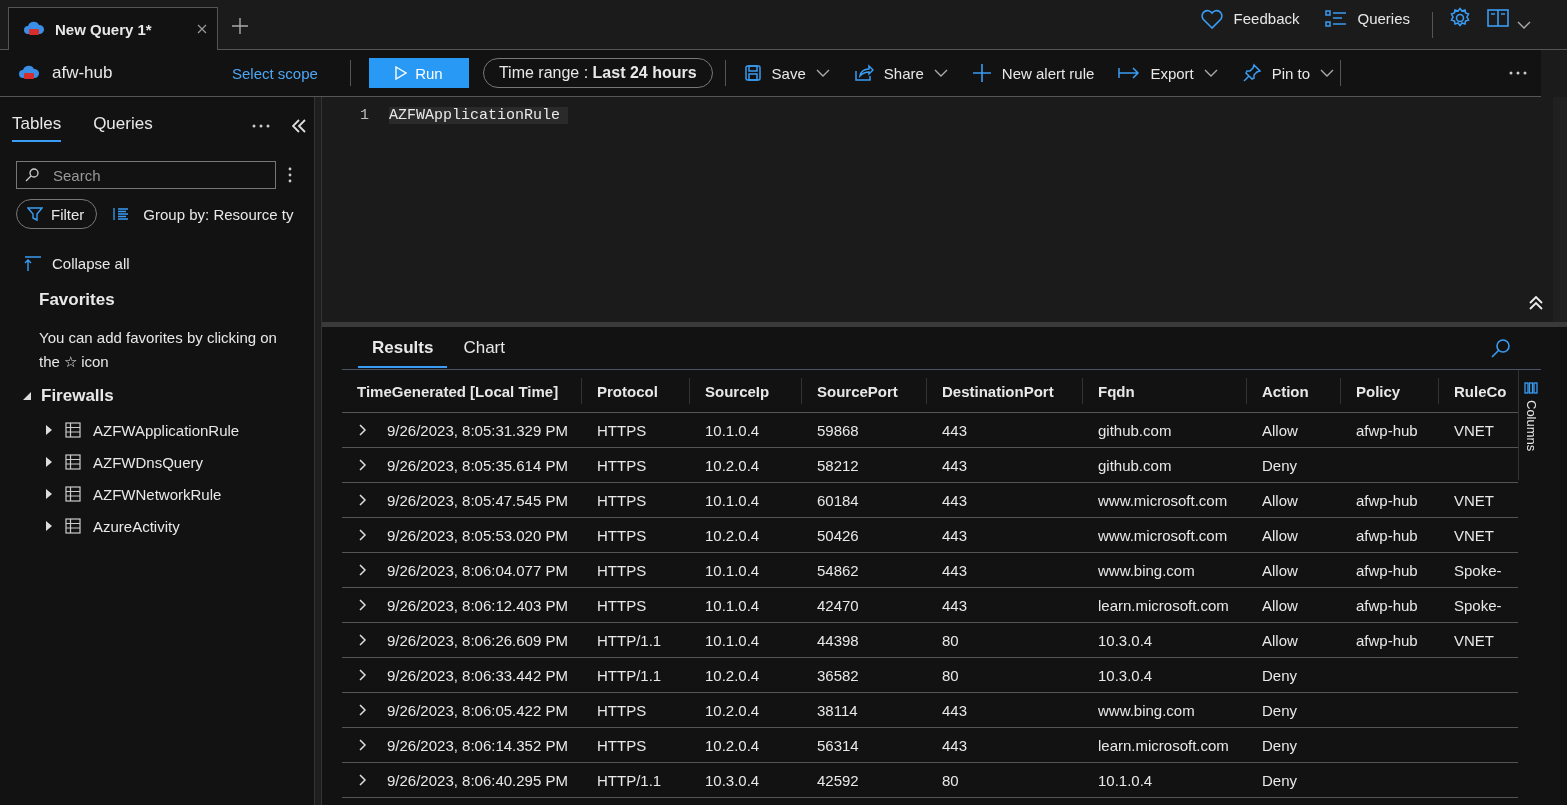  What do you see at coordinates (838, 570) in the screenshot?
I see `table-cell: 54862` at bounding box center [838, 570].